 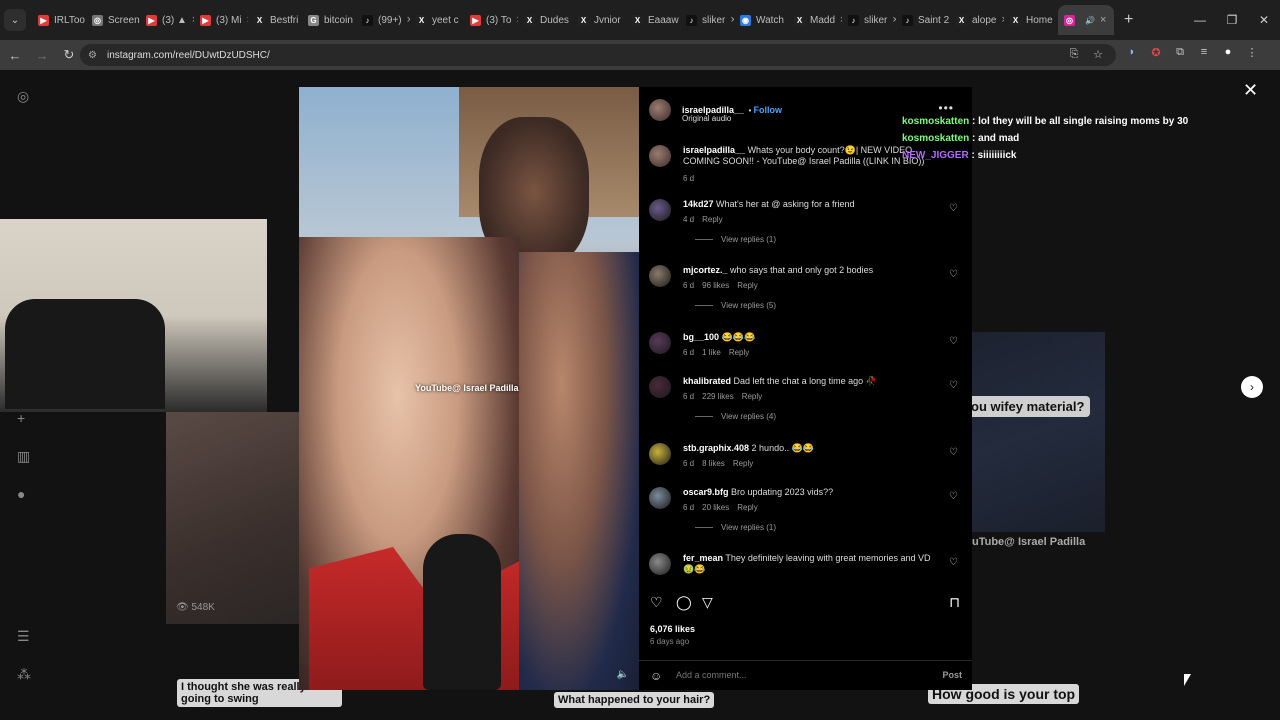 What do you see at coordinates (1264, 20) in the screenshot?
I see `close-window-icon: ✕` at bounding box center [1264, 20].